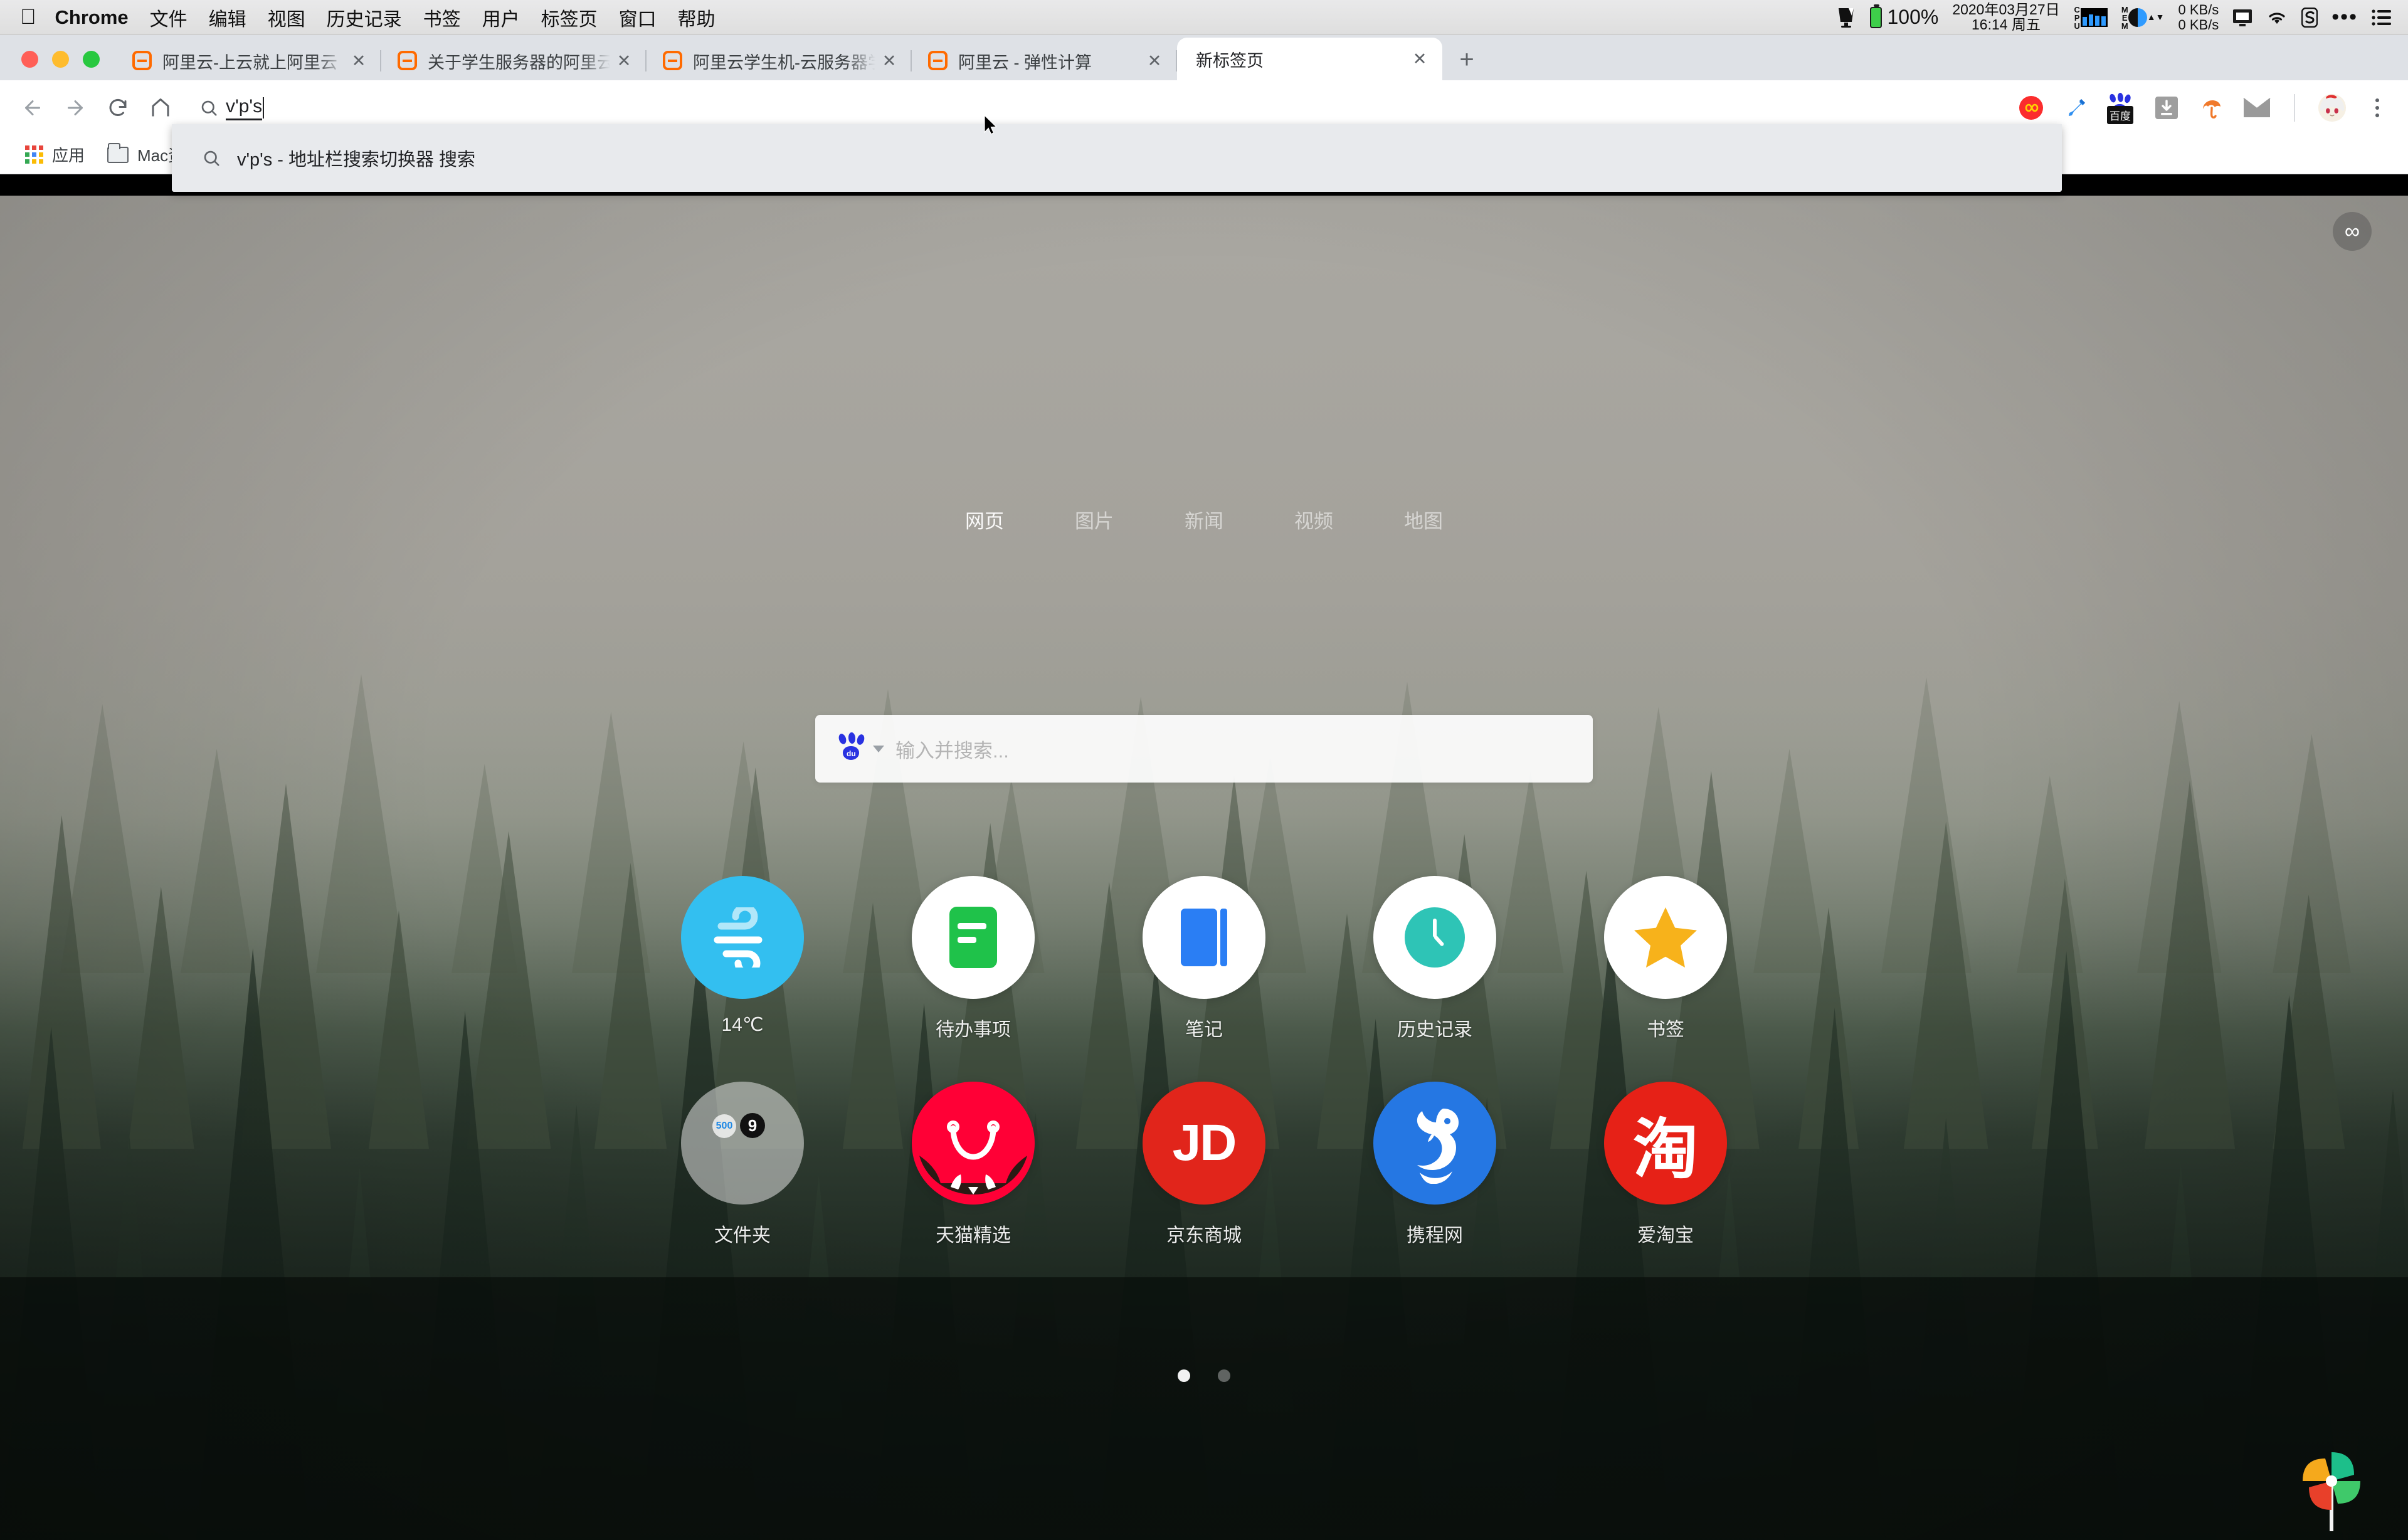 This screenshot has height=1540, width=2408. Describe the element at coordinates (1097, 107) in the screenshot. I see `address-bar: v'p's` at that location.